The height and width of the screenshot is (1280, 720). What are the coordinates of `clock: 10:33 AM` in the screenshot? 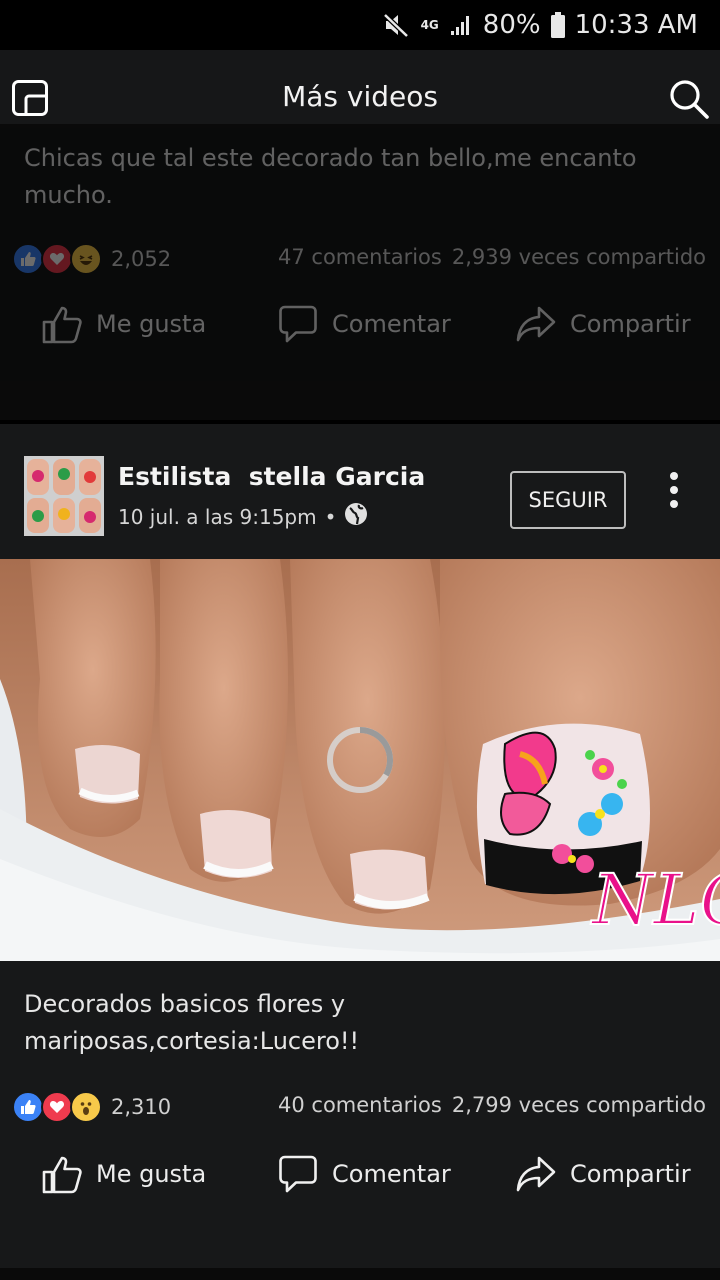 It's located at (636, 25).